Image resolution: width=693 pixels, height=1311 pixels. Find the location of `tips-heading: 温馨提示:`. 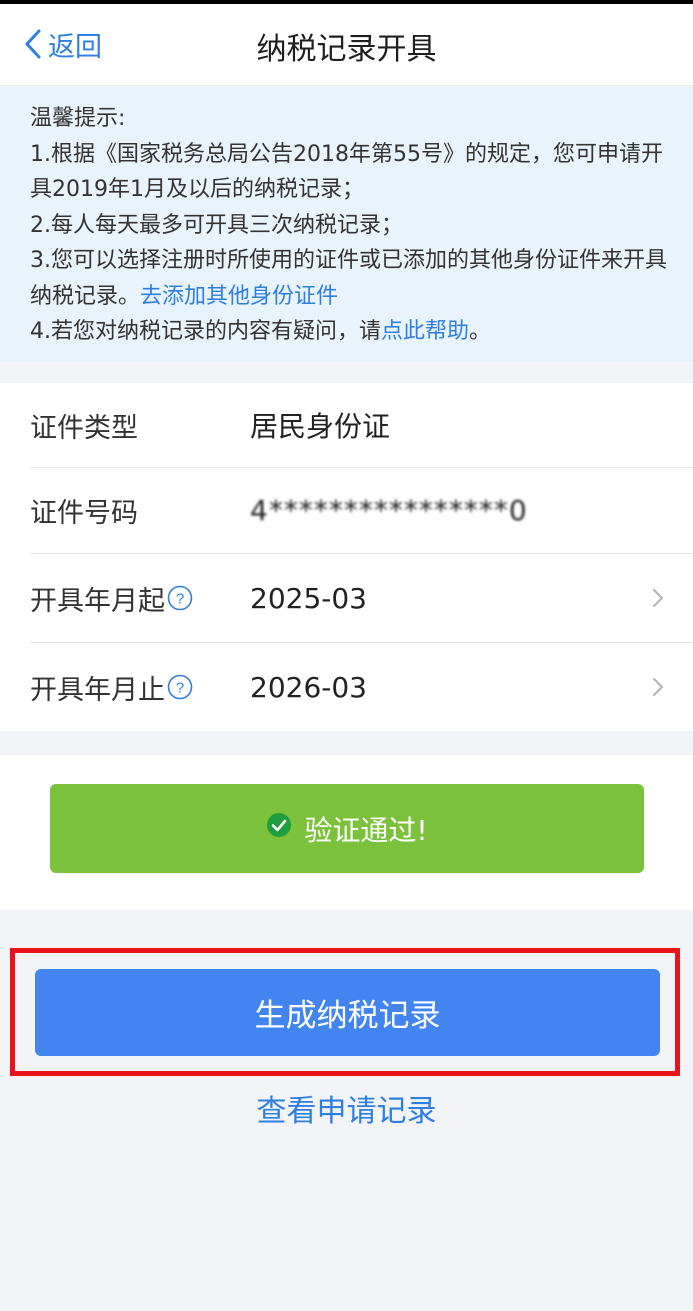

tips-heading: 温馨提示: is located at coordinates (78, 118).